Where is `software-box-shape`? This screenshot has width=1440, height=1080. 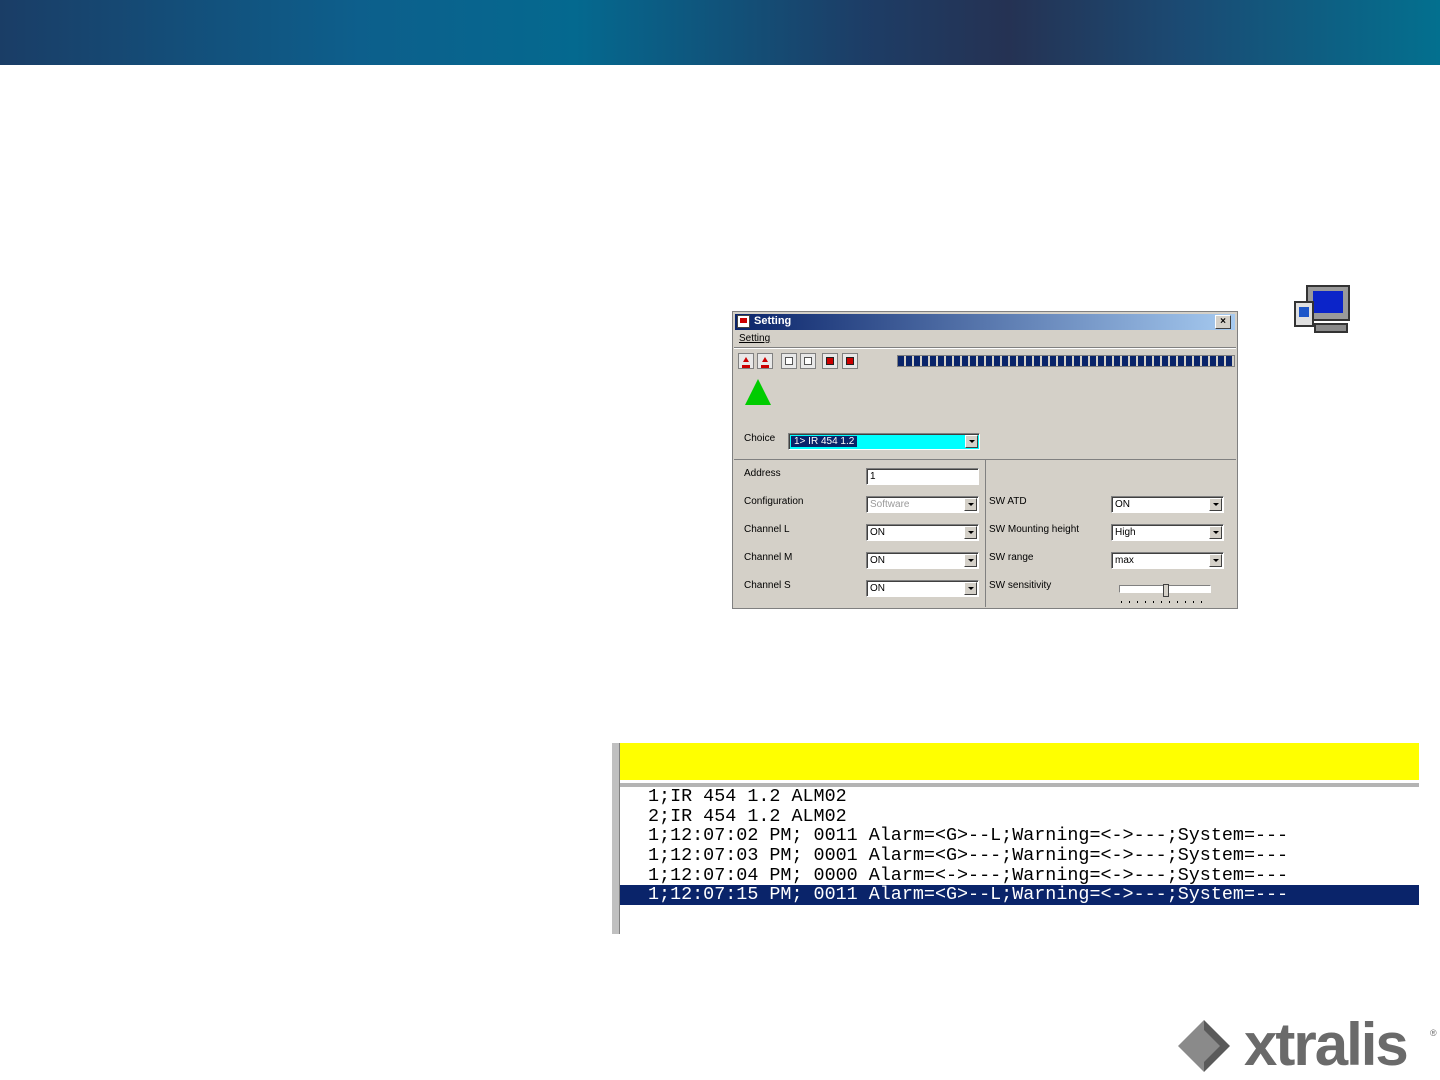
software-box-shape is located at coordinates (1304, 314).